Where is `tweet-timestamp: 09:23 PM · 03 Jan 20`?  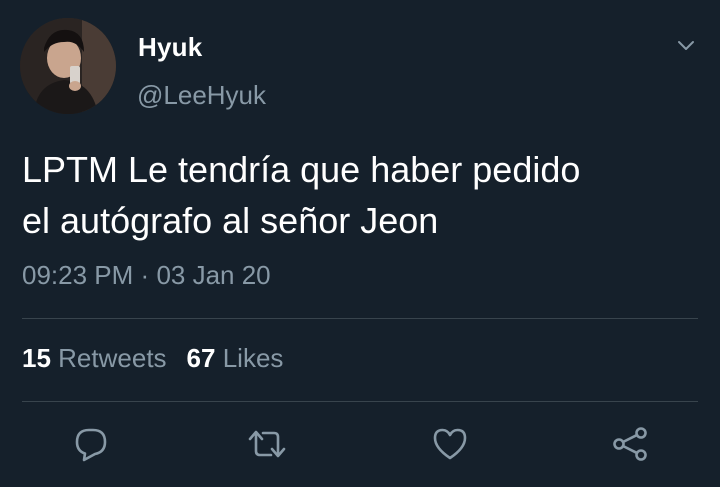
tweet-timestamp: 09:23 PM · 03 Jan 20 is located at coordinates (146, 275).